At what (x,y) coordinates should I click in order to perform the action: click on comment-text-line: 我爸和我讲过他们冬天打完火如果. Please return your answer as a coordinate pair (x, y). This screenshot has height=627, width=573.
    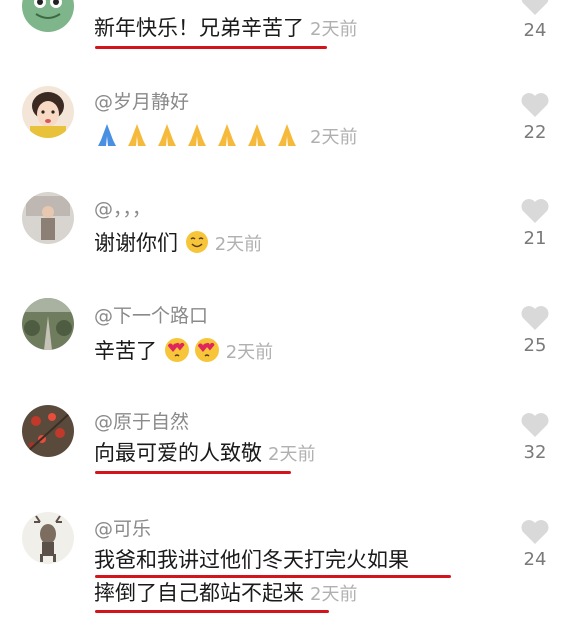
    Looking at the image, I should click on (251, 560).